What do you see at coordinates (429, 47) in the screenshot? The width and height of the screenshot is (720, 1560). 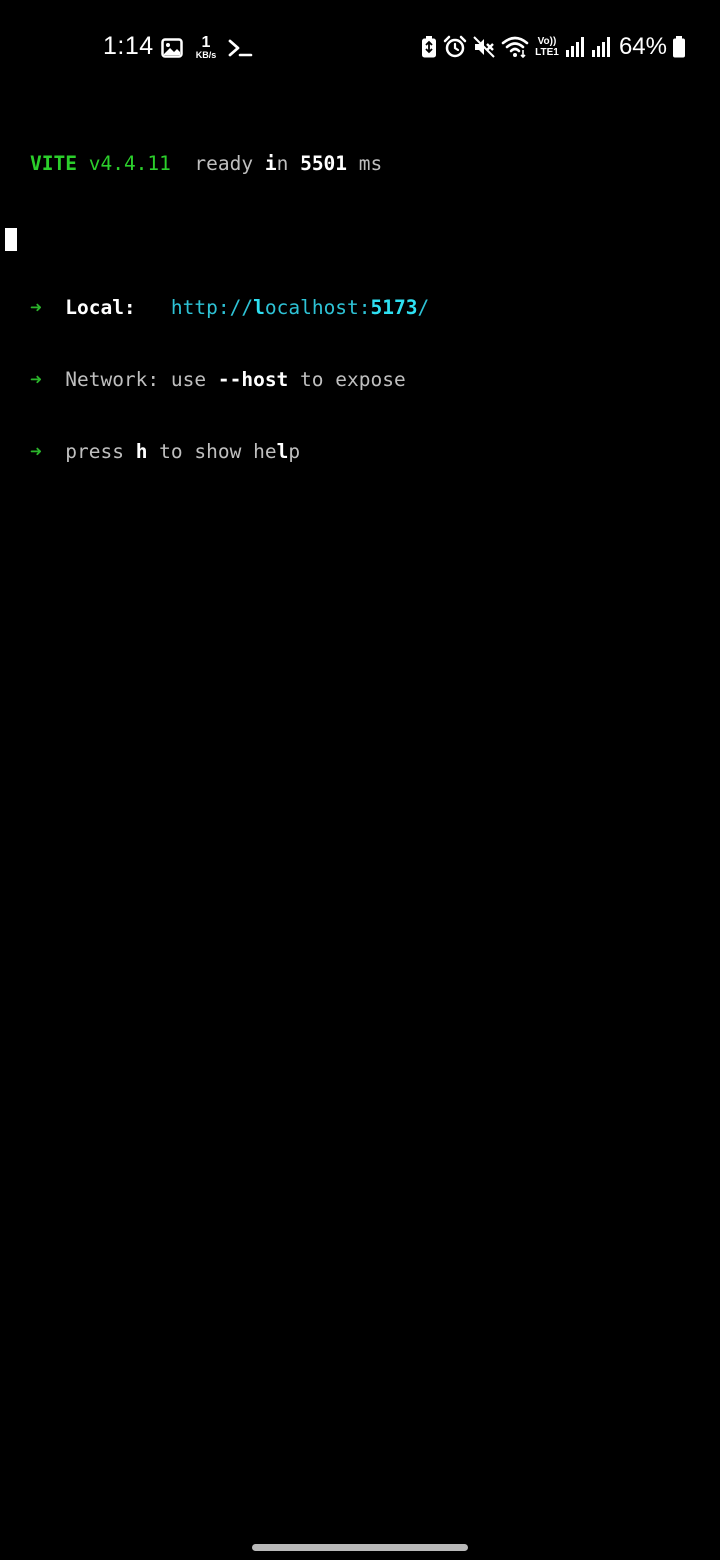 I see `battery-saver-icon` at bounding box center [429, 47].